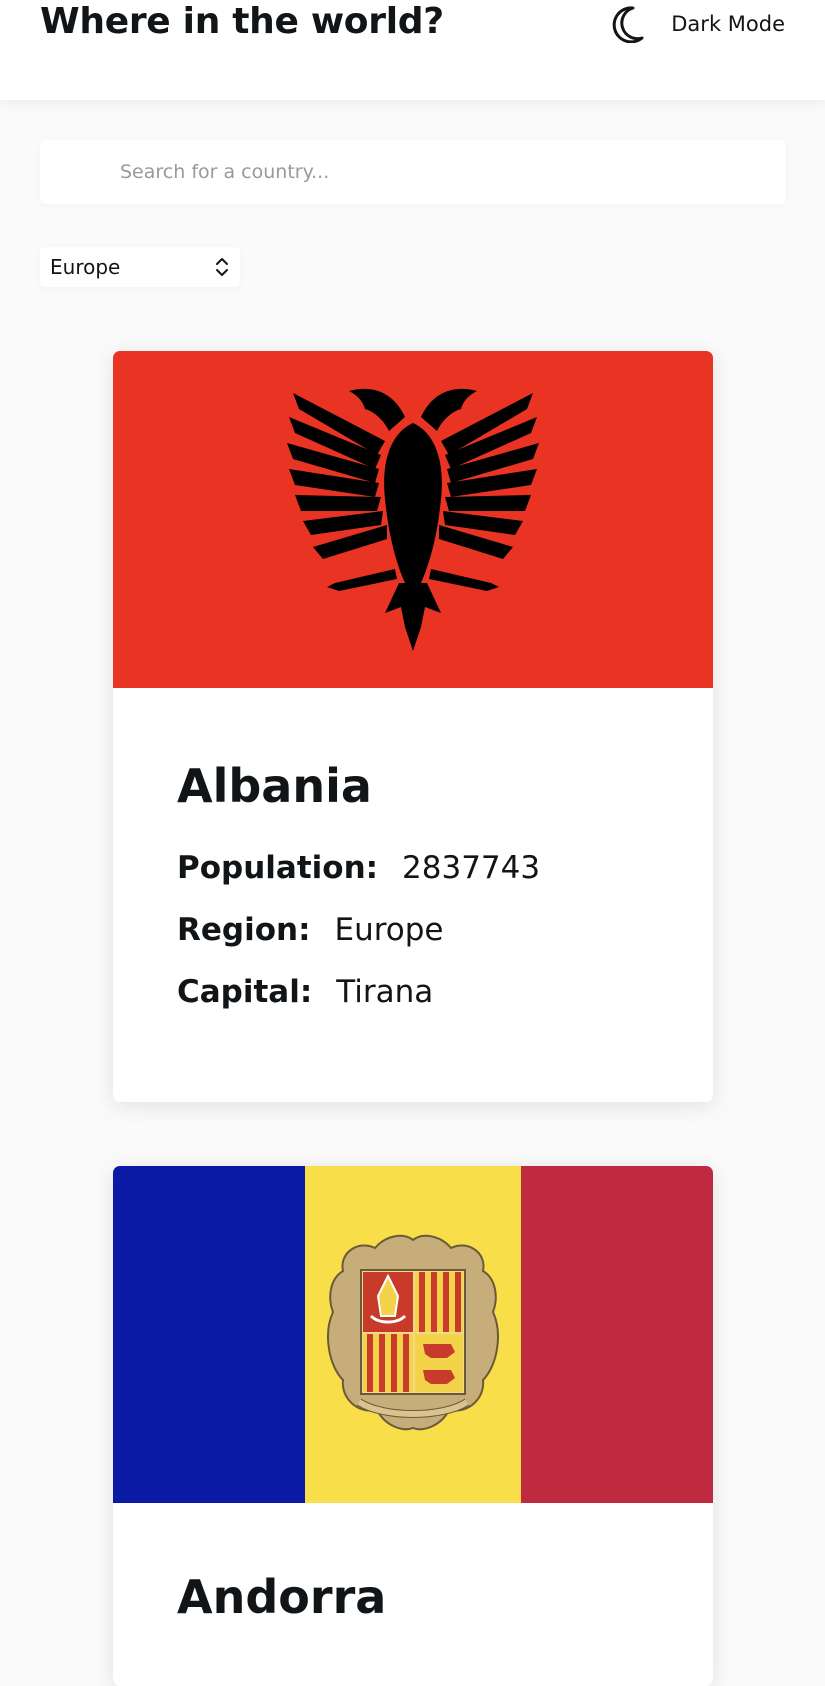 The height and width of the screenshot is (1686, 825). What do you see at coordinates (413, 1564) in the screenshot?
I see `card-body: Andorra` at bounding box center [413, 1564].